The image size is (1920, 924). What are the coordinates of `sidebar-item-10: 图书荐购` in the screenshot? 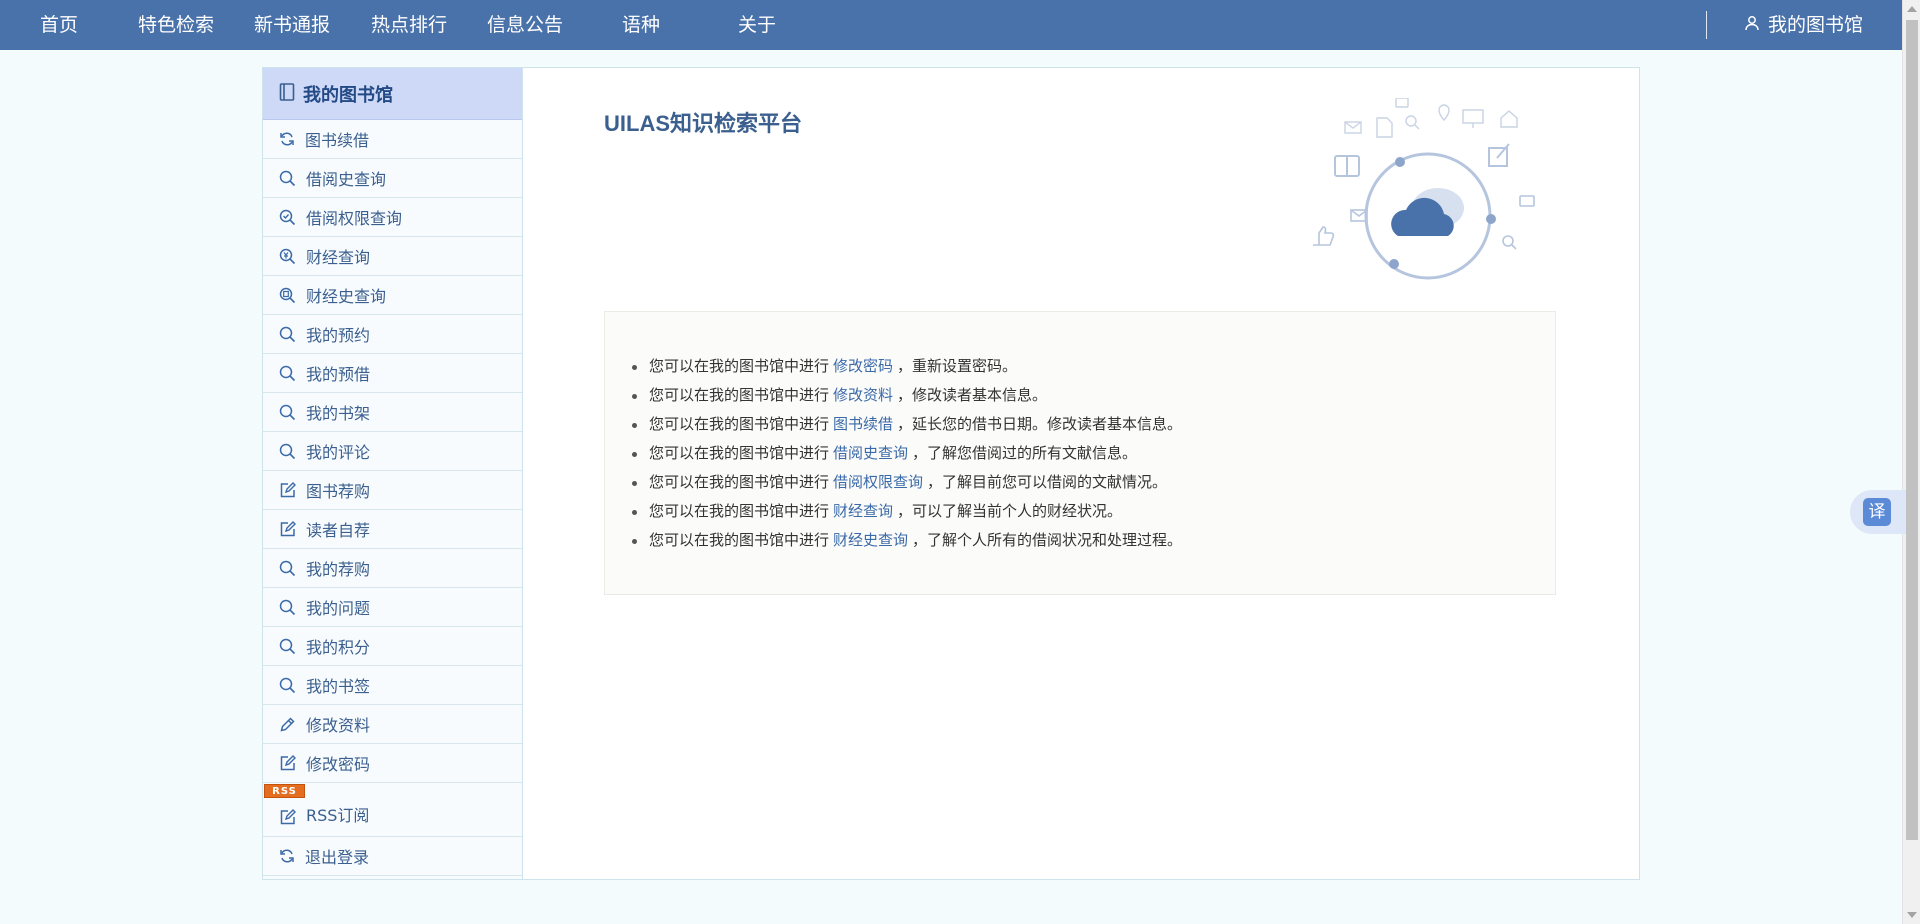 It's located at (392, 490).